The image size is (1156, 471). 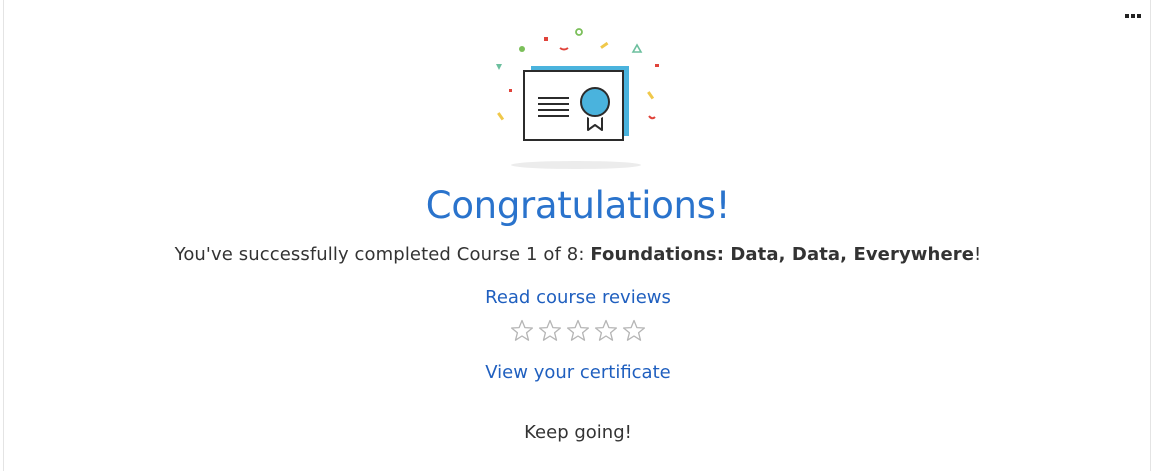 I want to click on certificate-illustration, so click(x=579, y=99).